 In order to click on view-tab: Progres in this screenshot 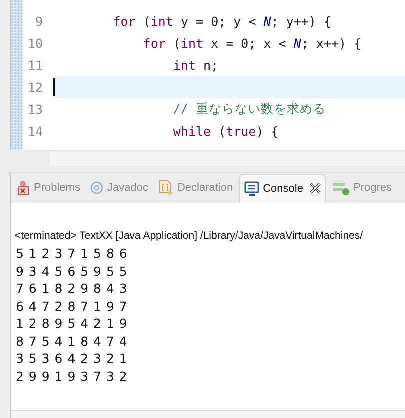, I will do `click(362, 188)`.